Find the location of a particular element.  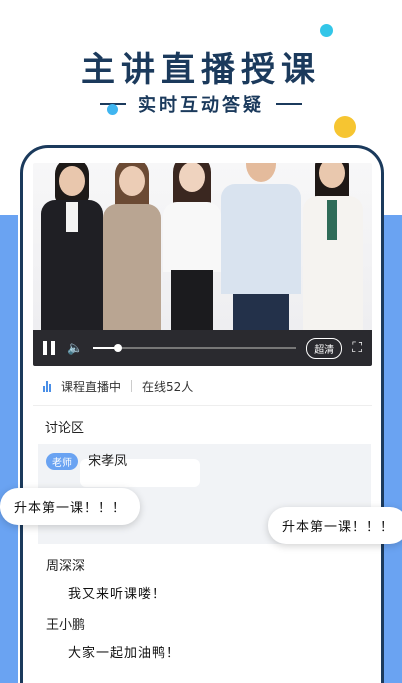

player-controls: 🔈 超清 ⛶ is located at coordinates (202, 348).